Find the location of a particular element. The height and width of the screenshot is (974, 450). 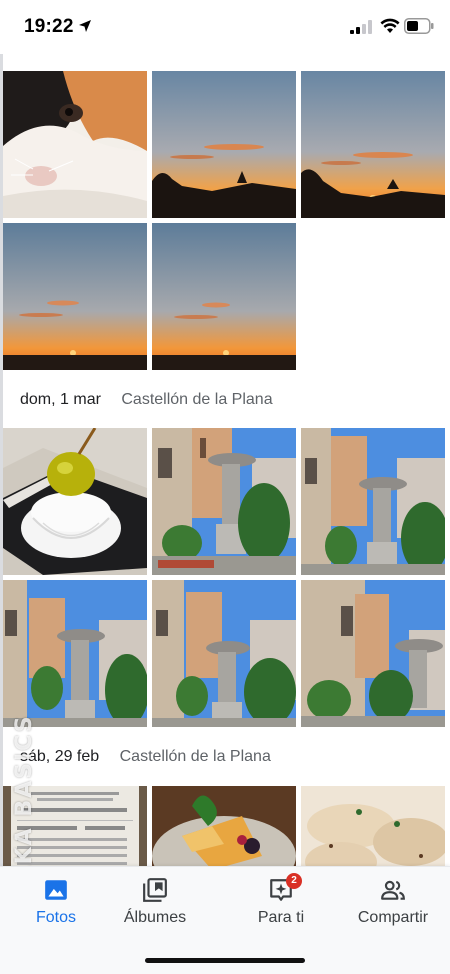

nav-tab-albums: Álbumes is located at coordinates (155, 907).